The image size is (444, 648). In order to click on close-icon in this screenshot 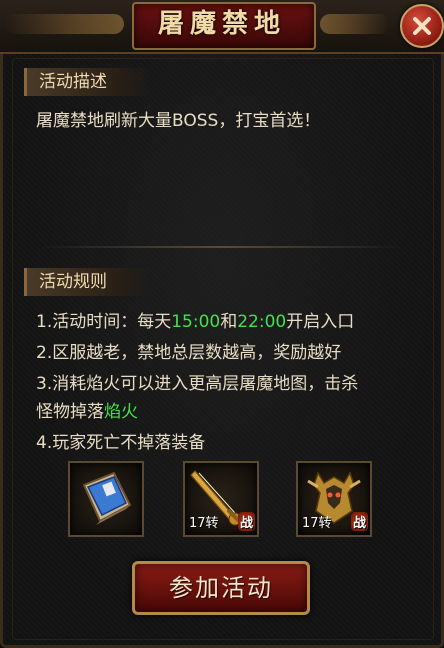, I will do `click(422, 26)`.